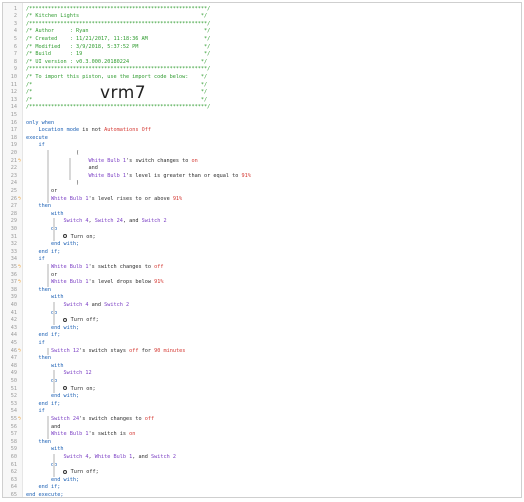  I want to click on line-number: 53, so click(13, 403).